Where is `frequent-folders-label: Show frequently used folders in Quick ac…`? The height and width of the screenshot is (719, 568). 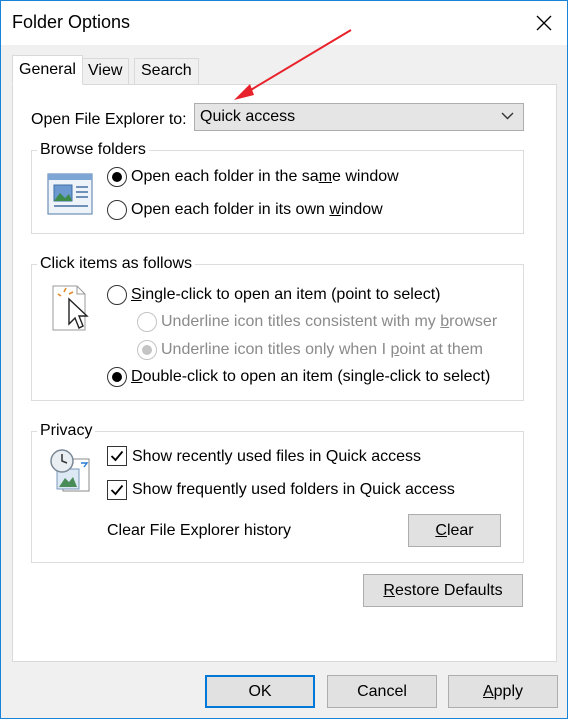
frequent-folders-label: Show frequently used folders in Quick ac… is located at coordinates (293, 490).